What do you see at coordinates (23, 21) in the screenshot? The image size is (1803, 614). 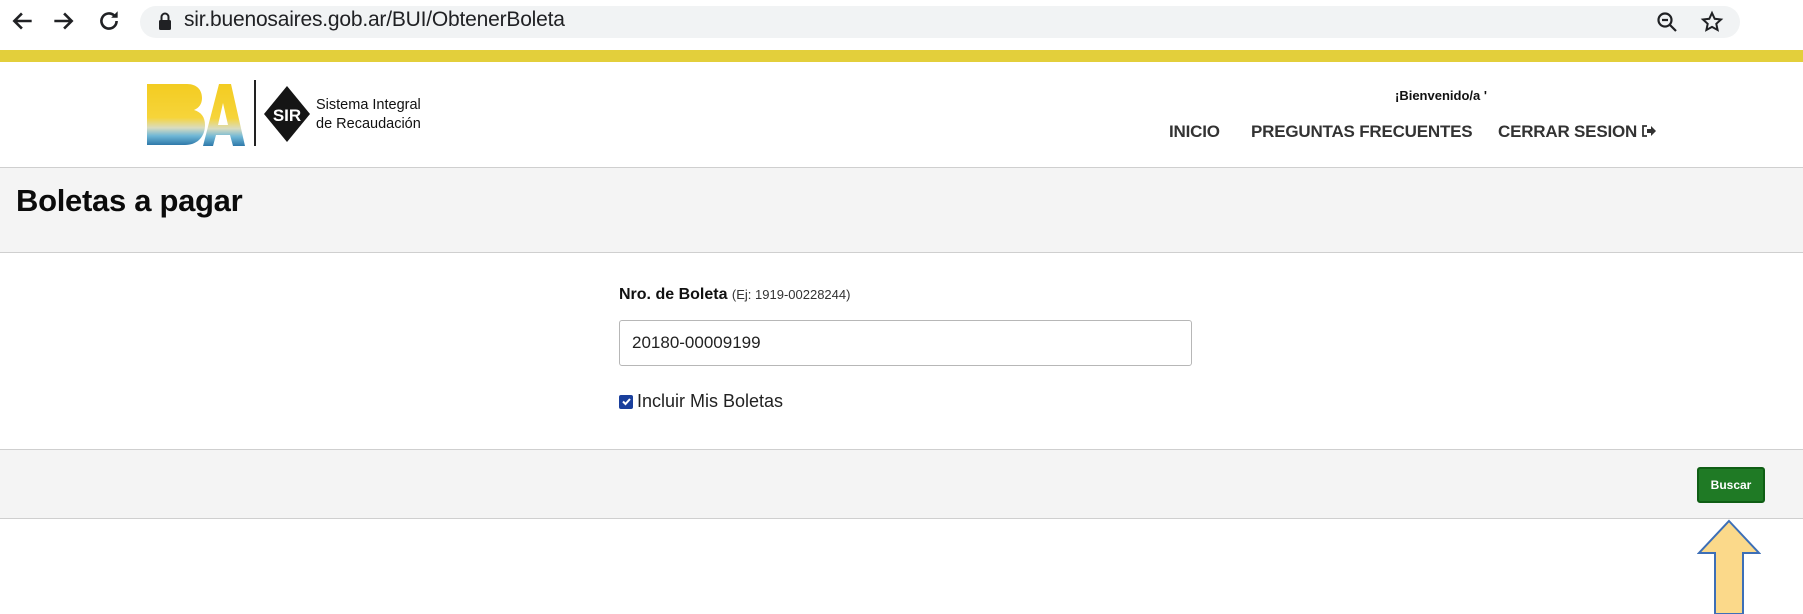 I see `back-arrow-icon` at bounding box center [23, 21].